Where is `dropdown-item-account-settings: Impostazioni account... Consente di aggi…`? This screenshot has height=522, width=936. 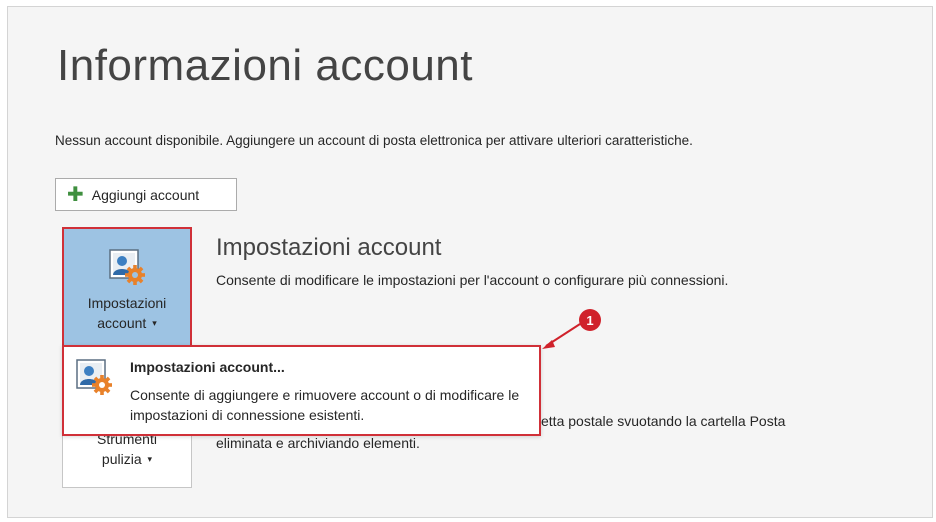
dropdown-item-account-settings: Impostazioni account... Consente di aggi… is located at coordinates (301, 390).